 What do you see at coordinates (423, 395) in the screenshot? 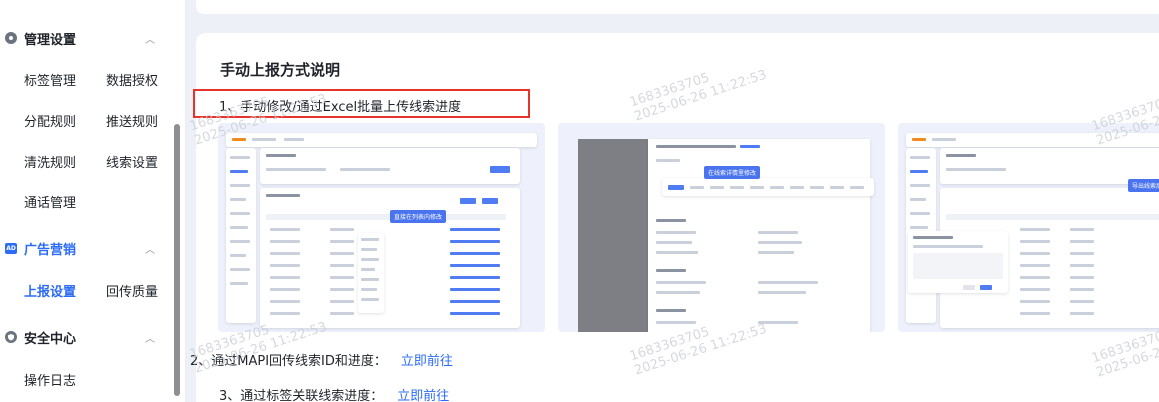
I see `go-now-link-tag: 立即前往` at bounding box center [423, 395].